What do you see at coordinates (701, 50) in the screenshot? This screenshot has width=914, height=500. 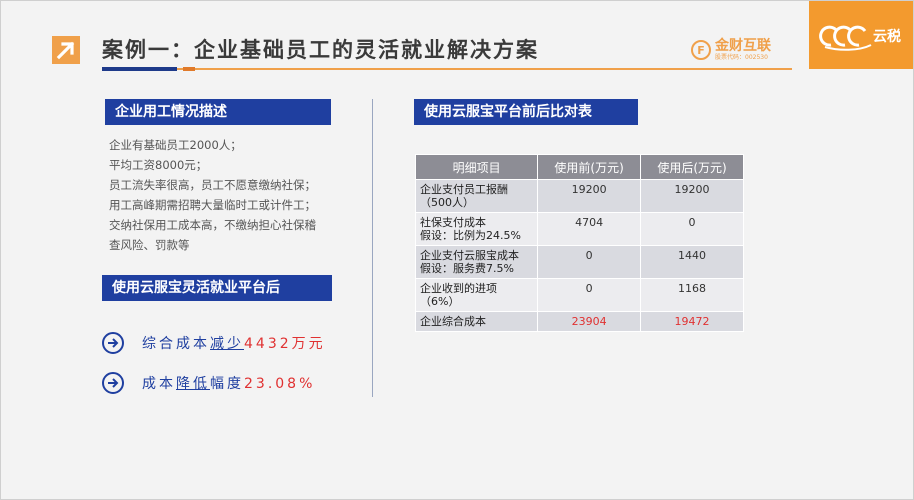 I see `brand-mark-icon: F` at bounding box center [701, 50].